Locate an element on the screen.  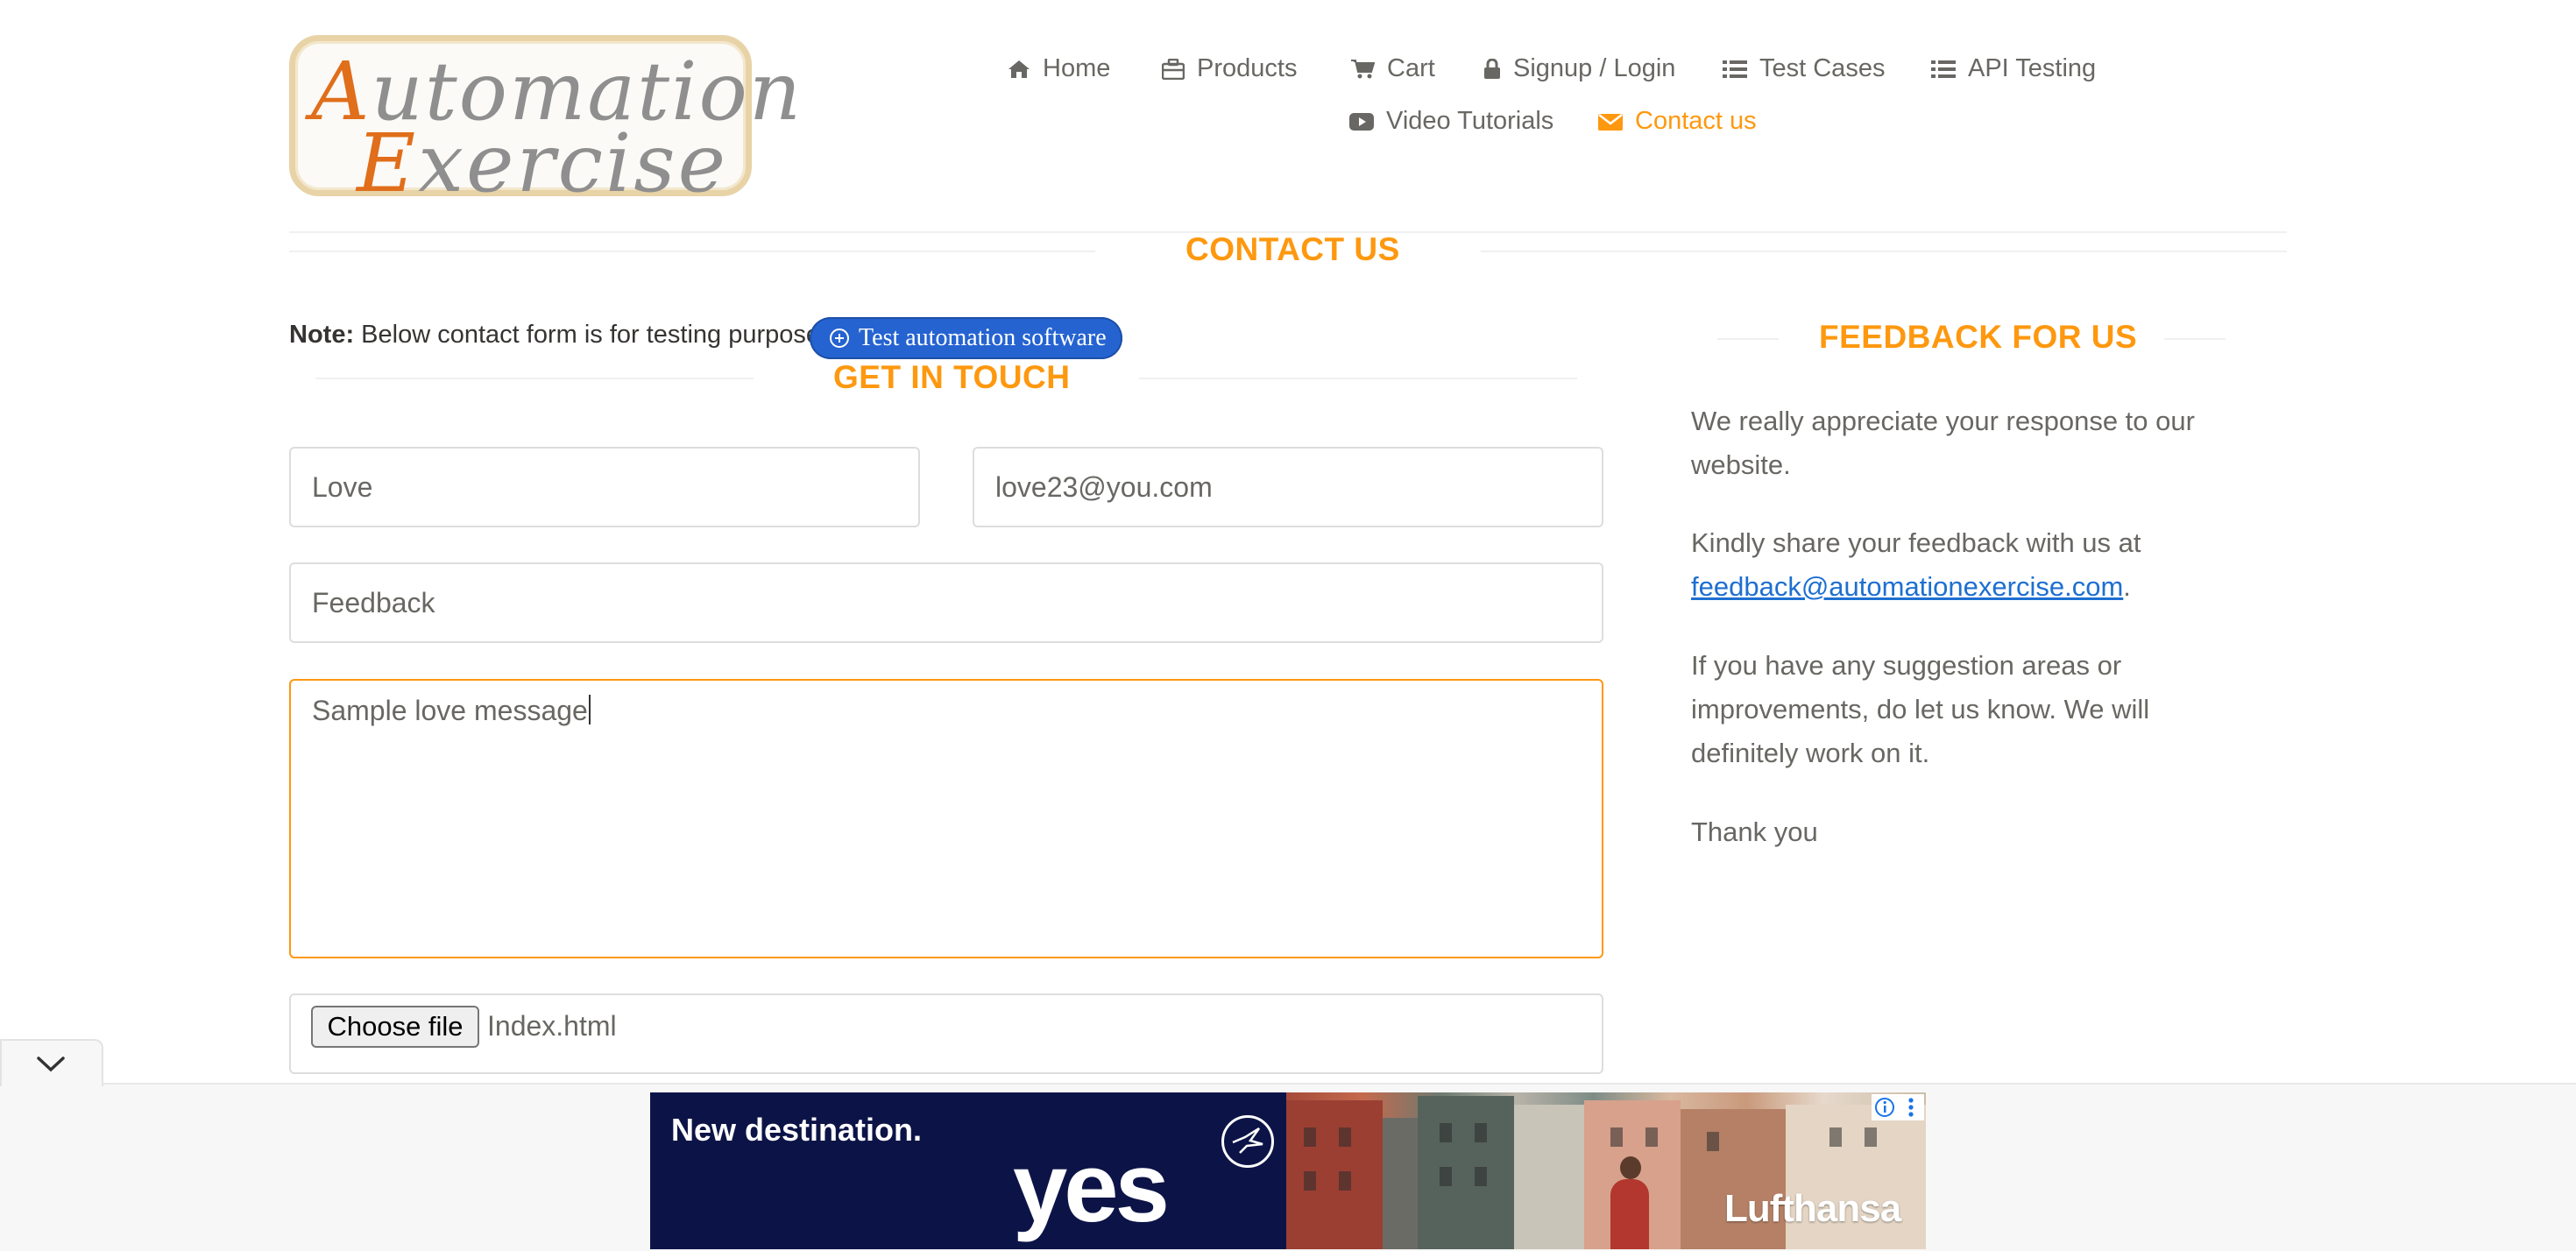
youtube-icon is located at coordinates (1361, 121).